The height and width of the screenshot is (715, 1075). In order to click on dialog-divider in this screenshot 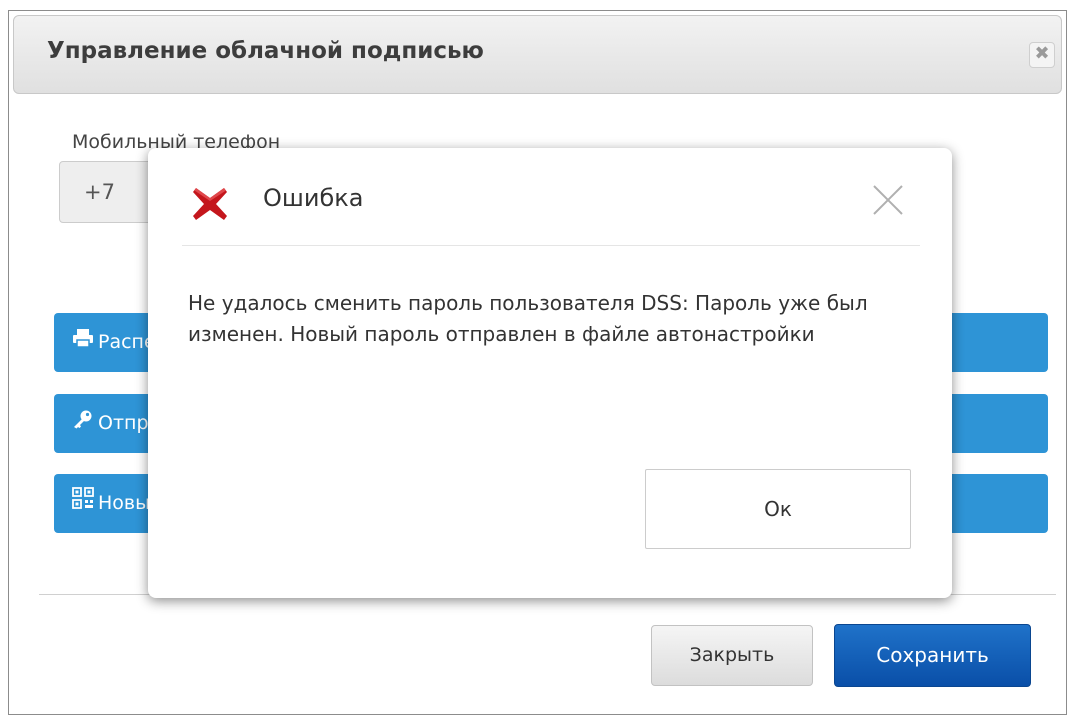, I will do `click(551, 245)`.